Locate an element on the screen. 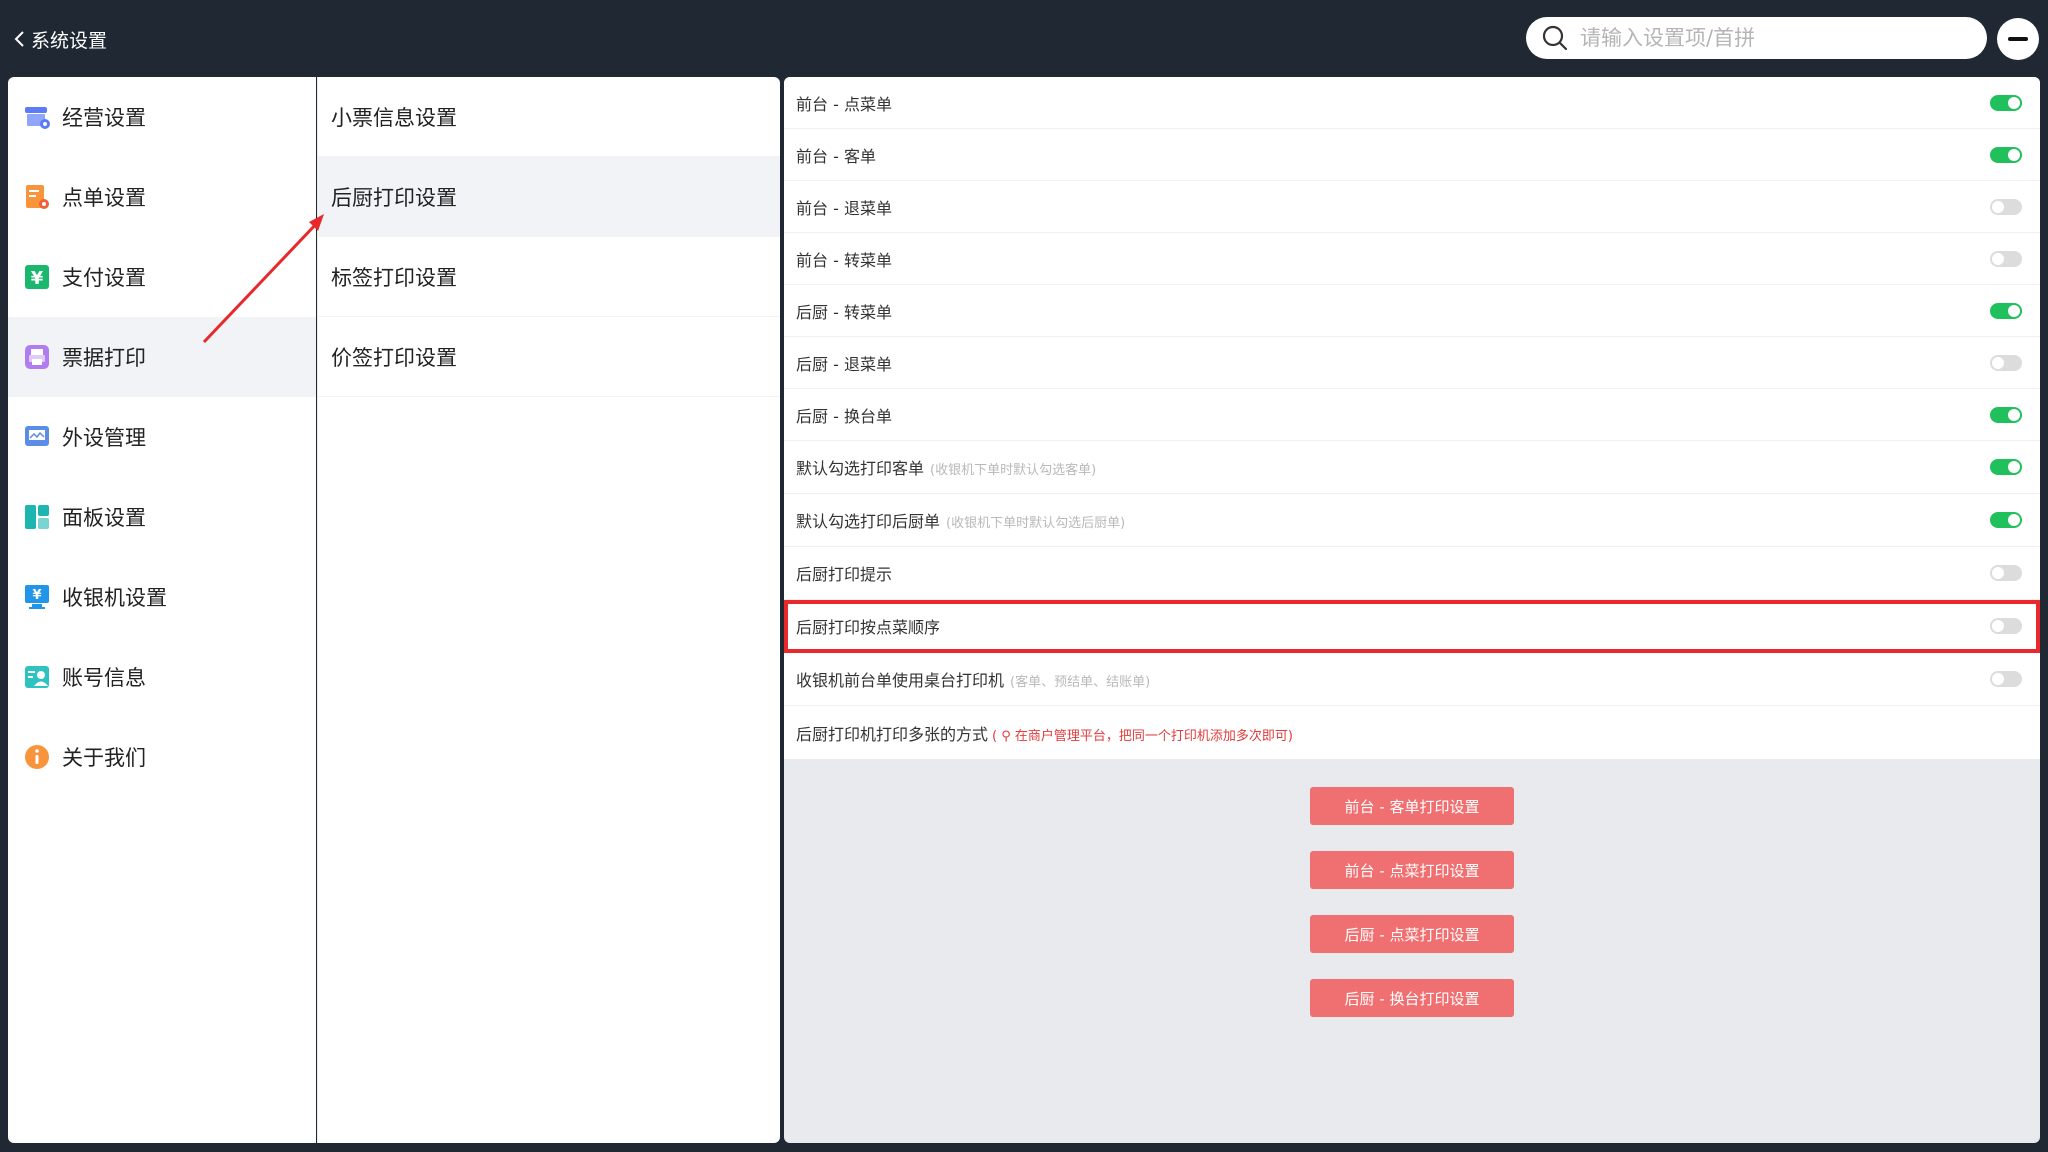 The height and width of the screenshot is (1152, 2048). sidebar-item-account: 账号信息 is located at coordinates (162, 677).